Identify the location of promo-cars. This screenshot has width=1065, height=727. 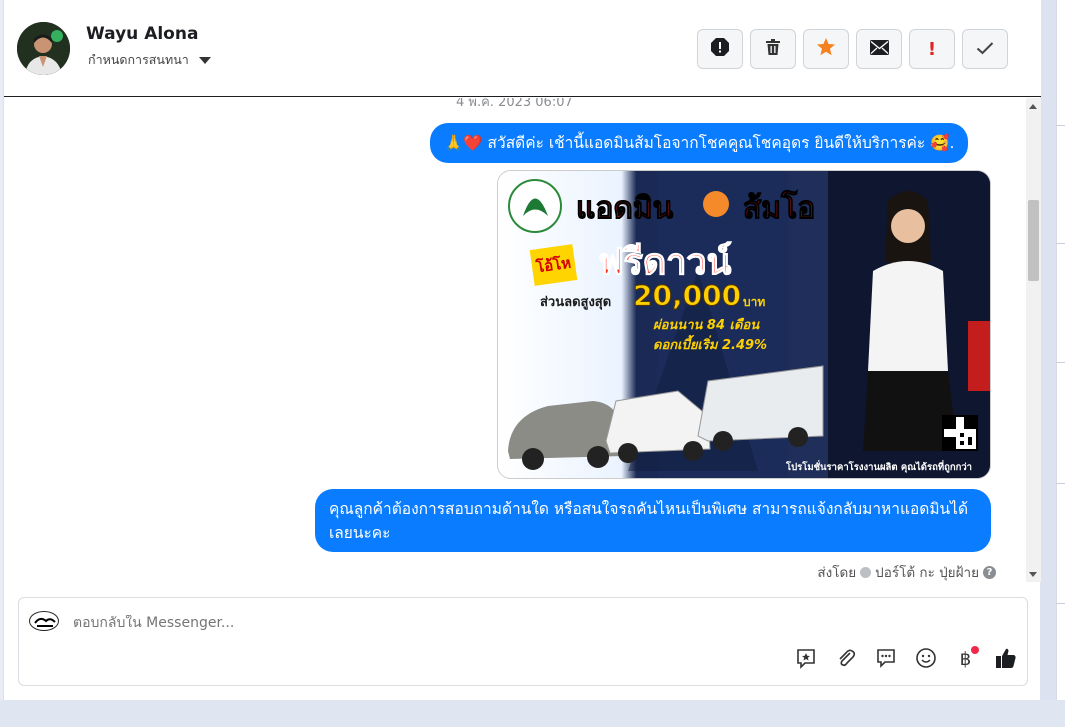
(666, 417).